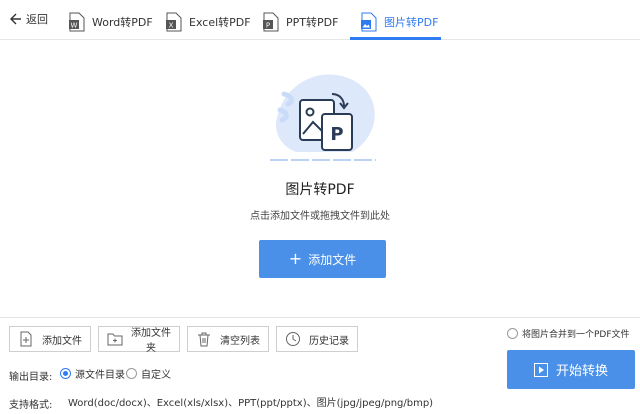  I want to click on start-convert-button: 开始转换, so click(571, 369).